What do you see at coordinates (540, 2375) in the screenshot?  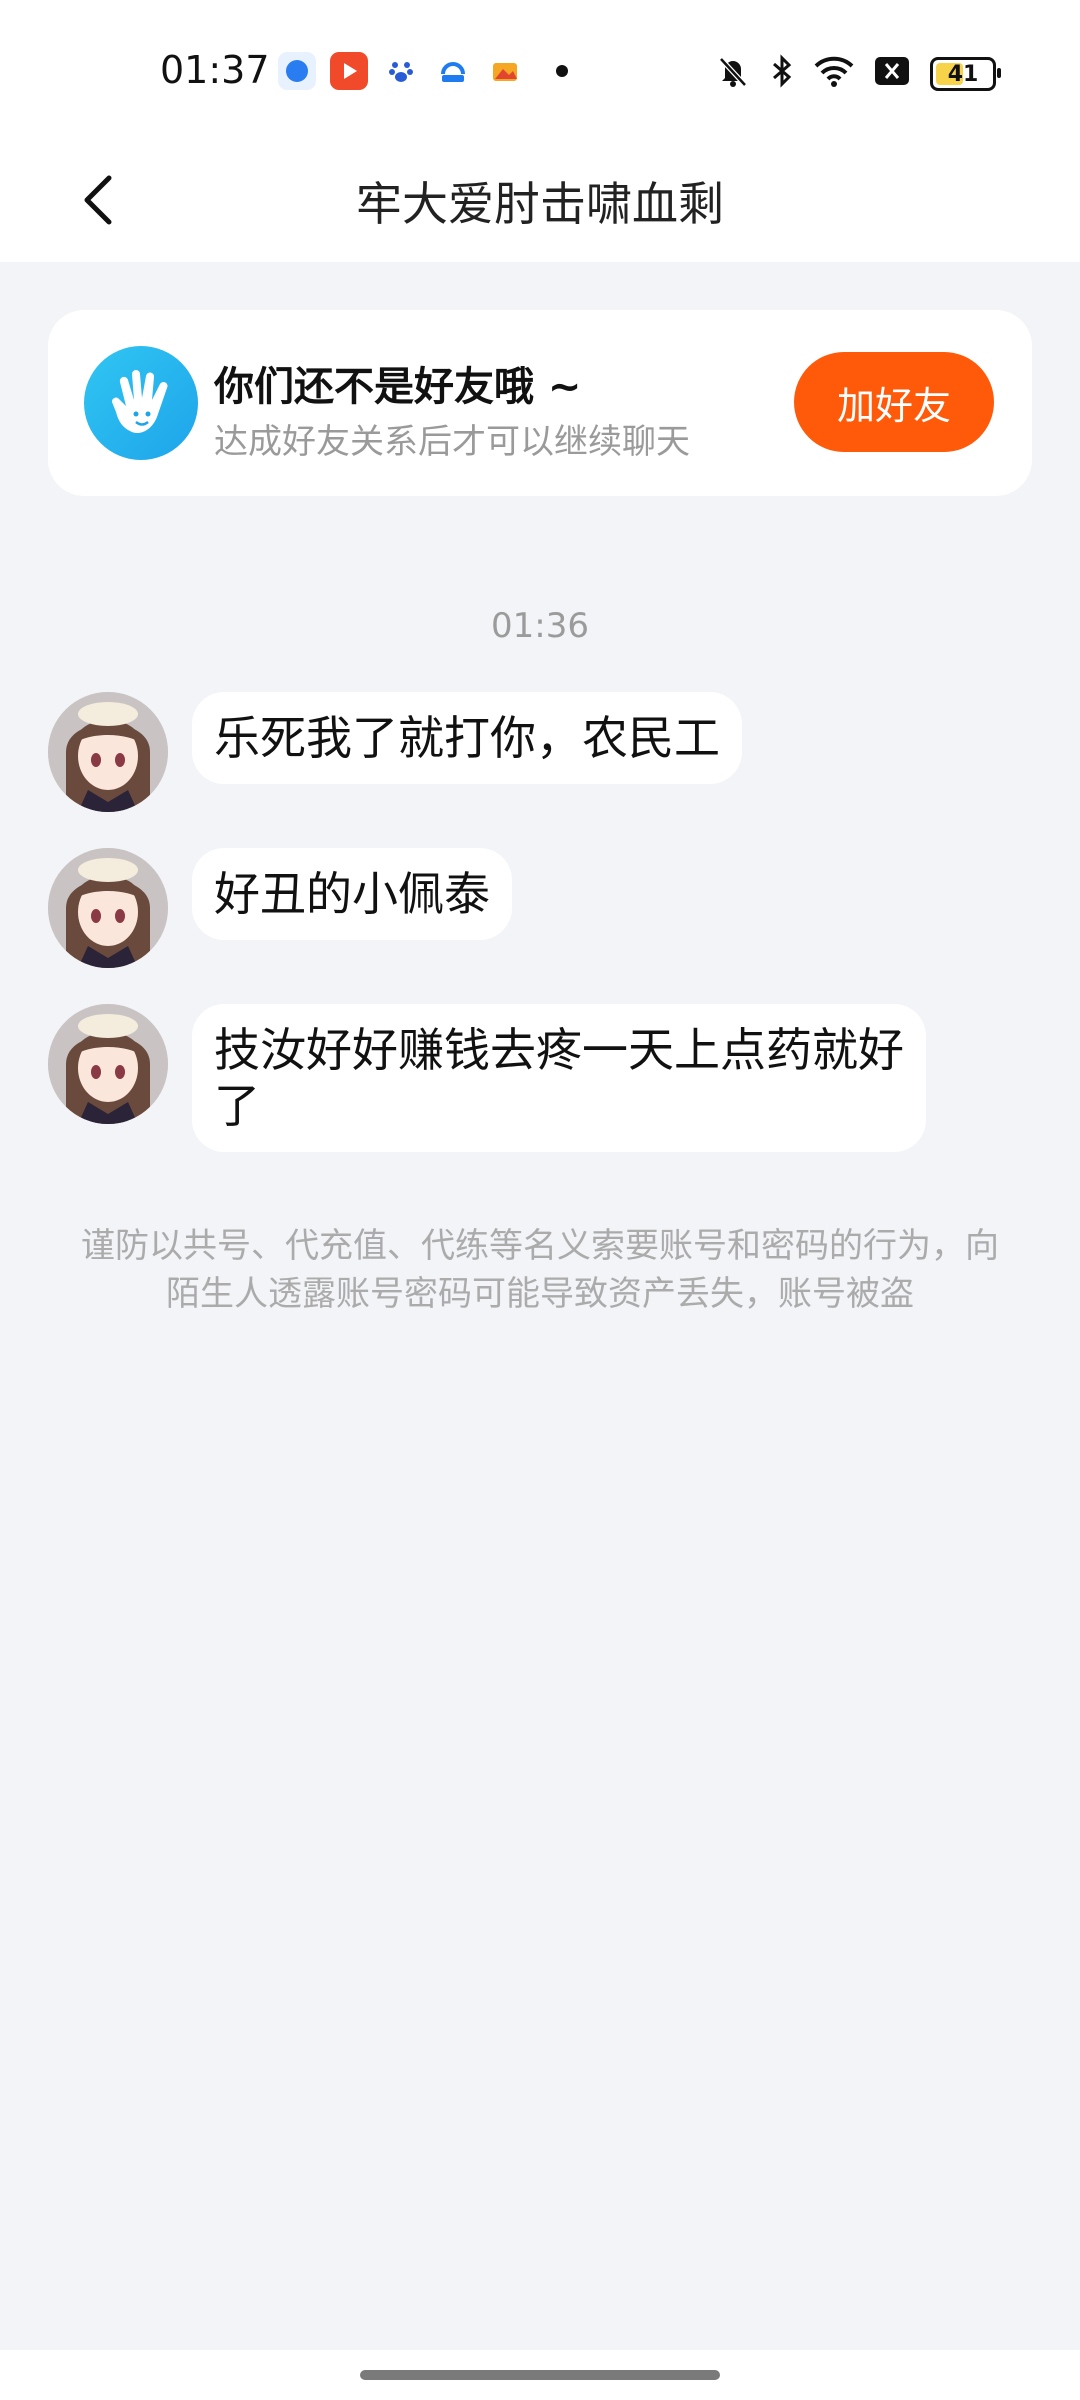 I see `home-indicator` at bounding box center [540, 2375].